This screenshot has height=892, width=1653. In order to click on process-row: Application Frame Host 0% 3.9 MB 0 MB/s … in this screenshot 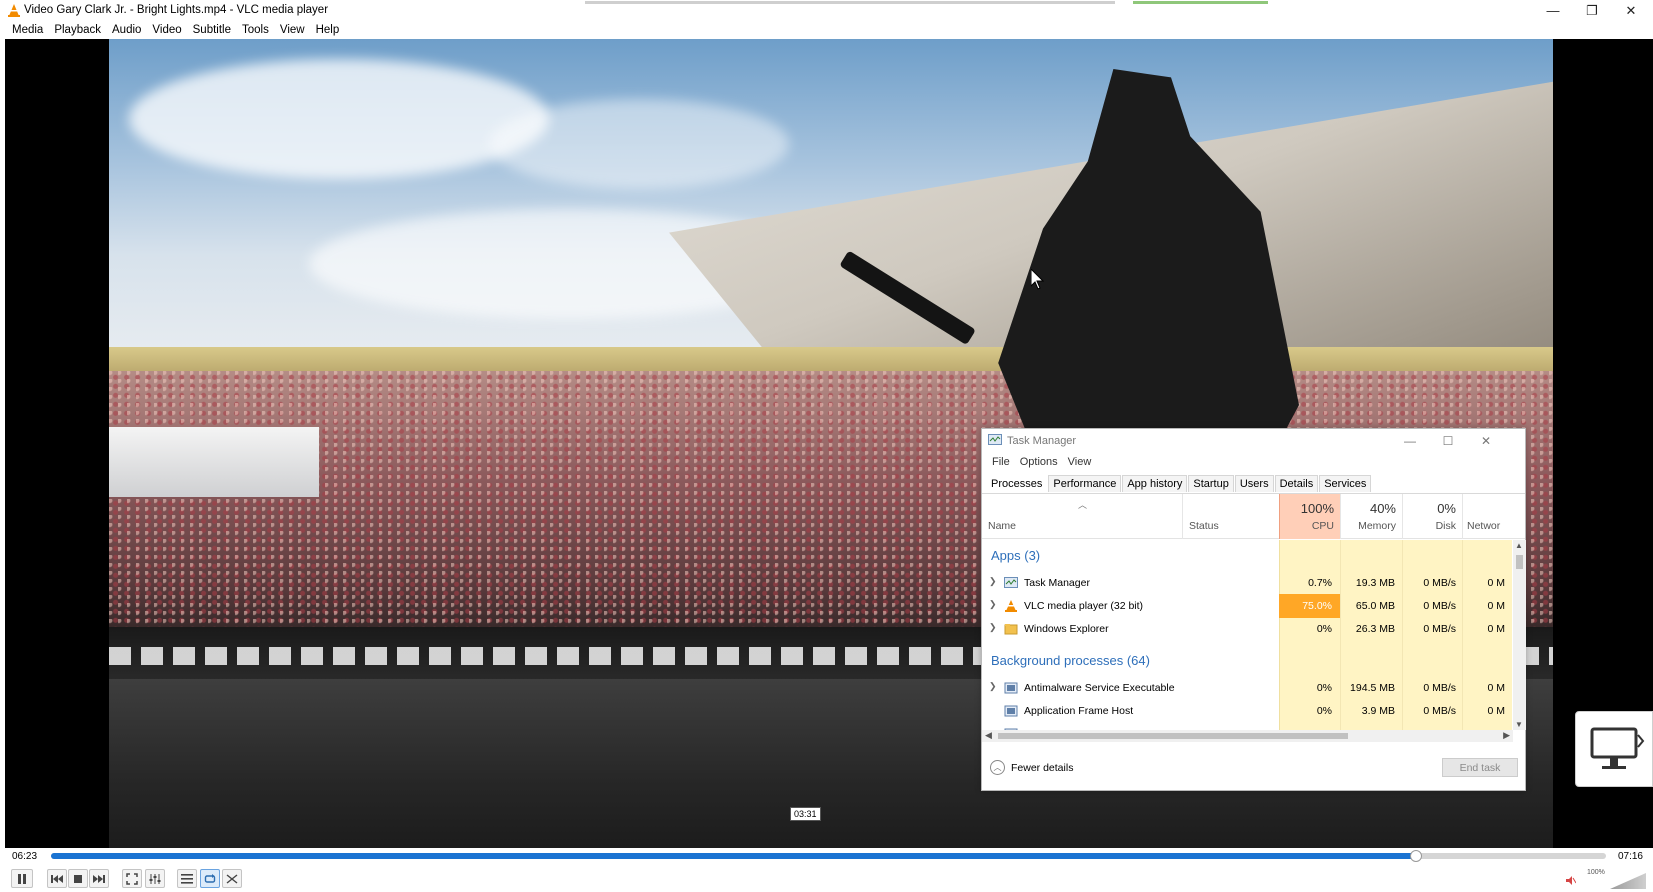, I will do `click(1247, 711)`.